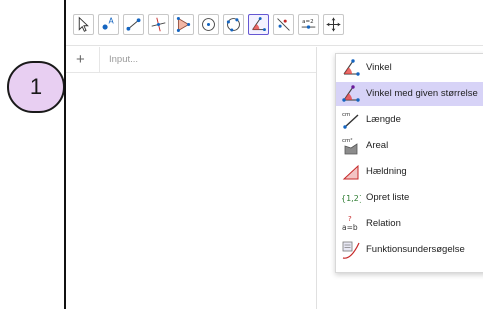  Describe the element at coordinates (409, 224) in the screenshot. I see `menu-item-relation: ? a=b Relation` at that location.